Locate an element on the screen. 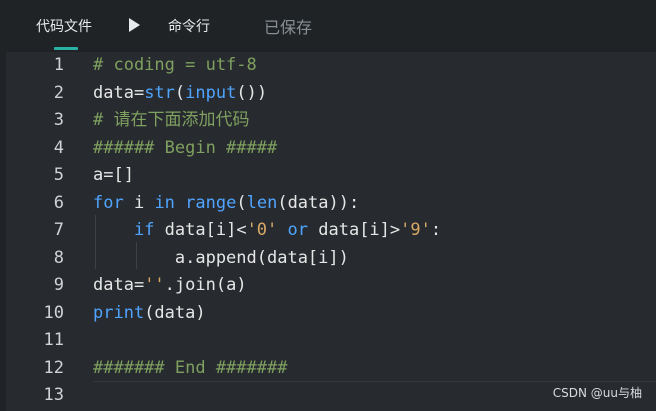 The image size is (656, 411). code-line: ###### Begin ##### is located at coordinates (185, 148).